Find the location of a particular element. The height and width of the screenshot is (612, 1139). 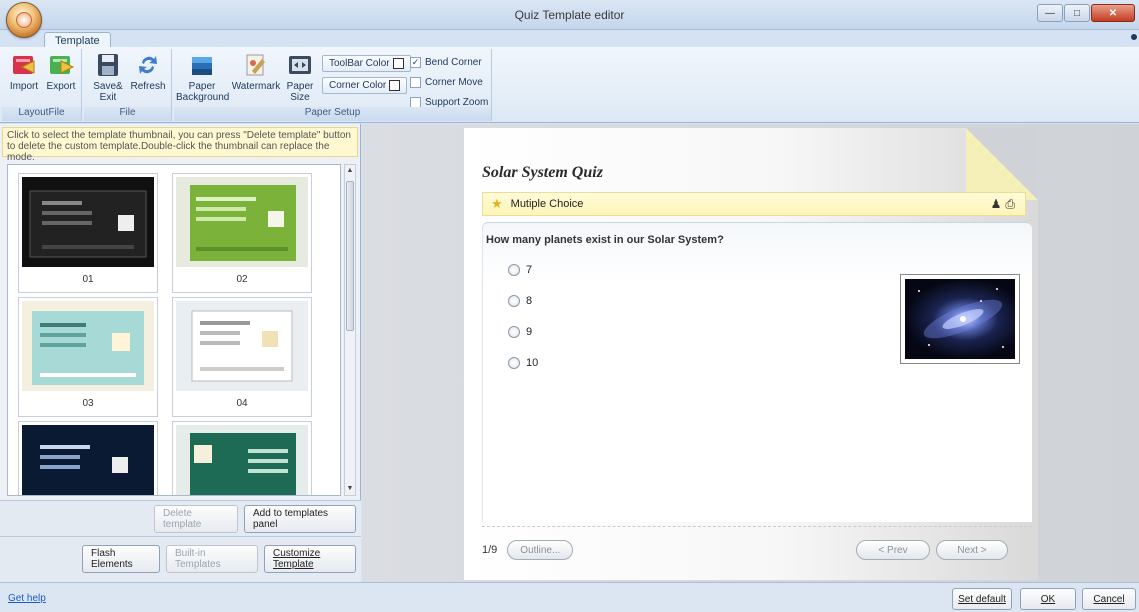

close-button: ✕ is located at coordinates (1113, 13).